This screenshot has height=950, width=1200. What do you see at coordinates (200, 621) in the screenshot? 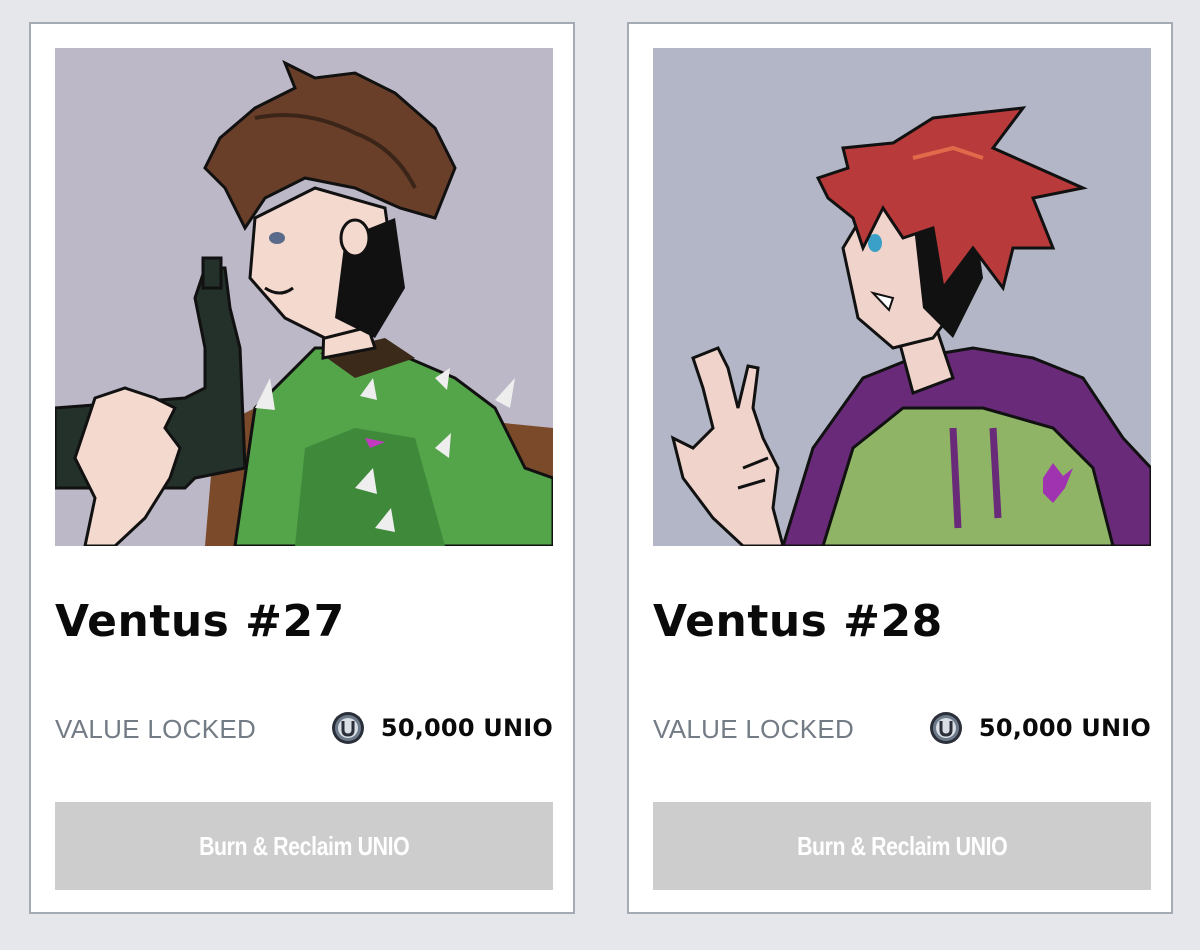
I see `nft-title: Ventus #27` at bounding box center [200, 621].